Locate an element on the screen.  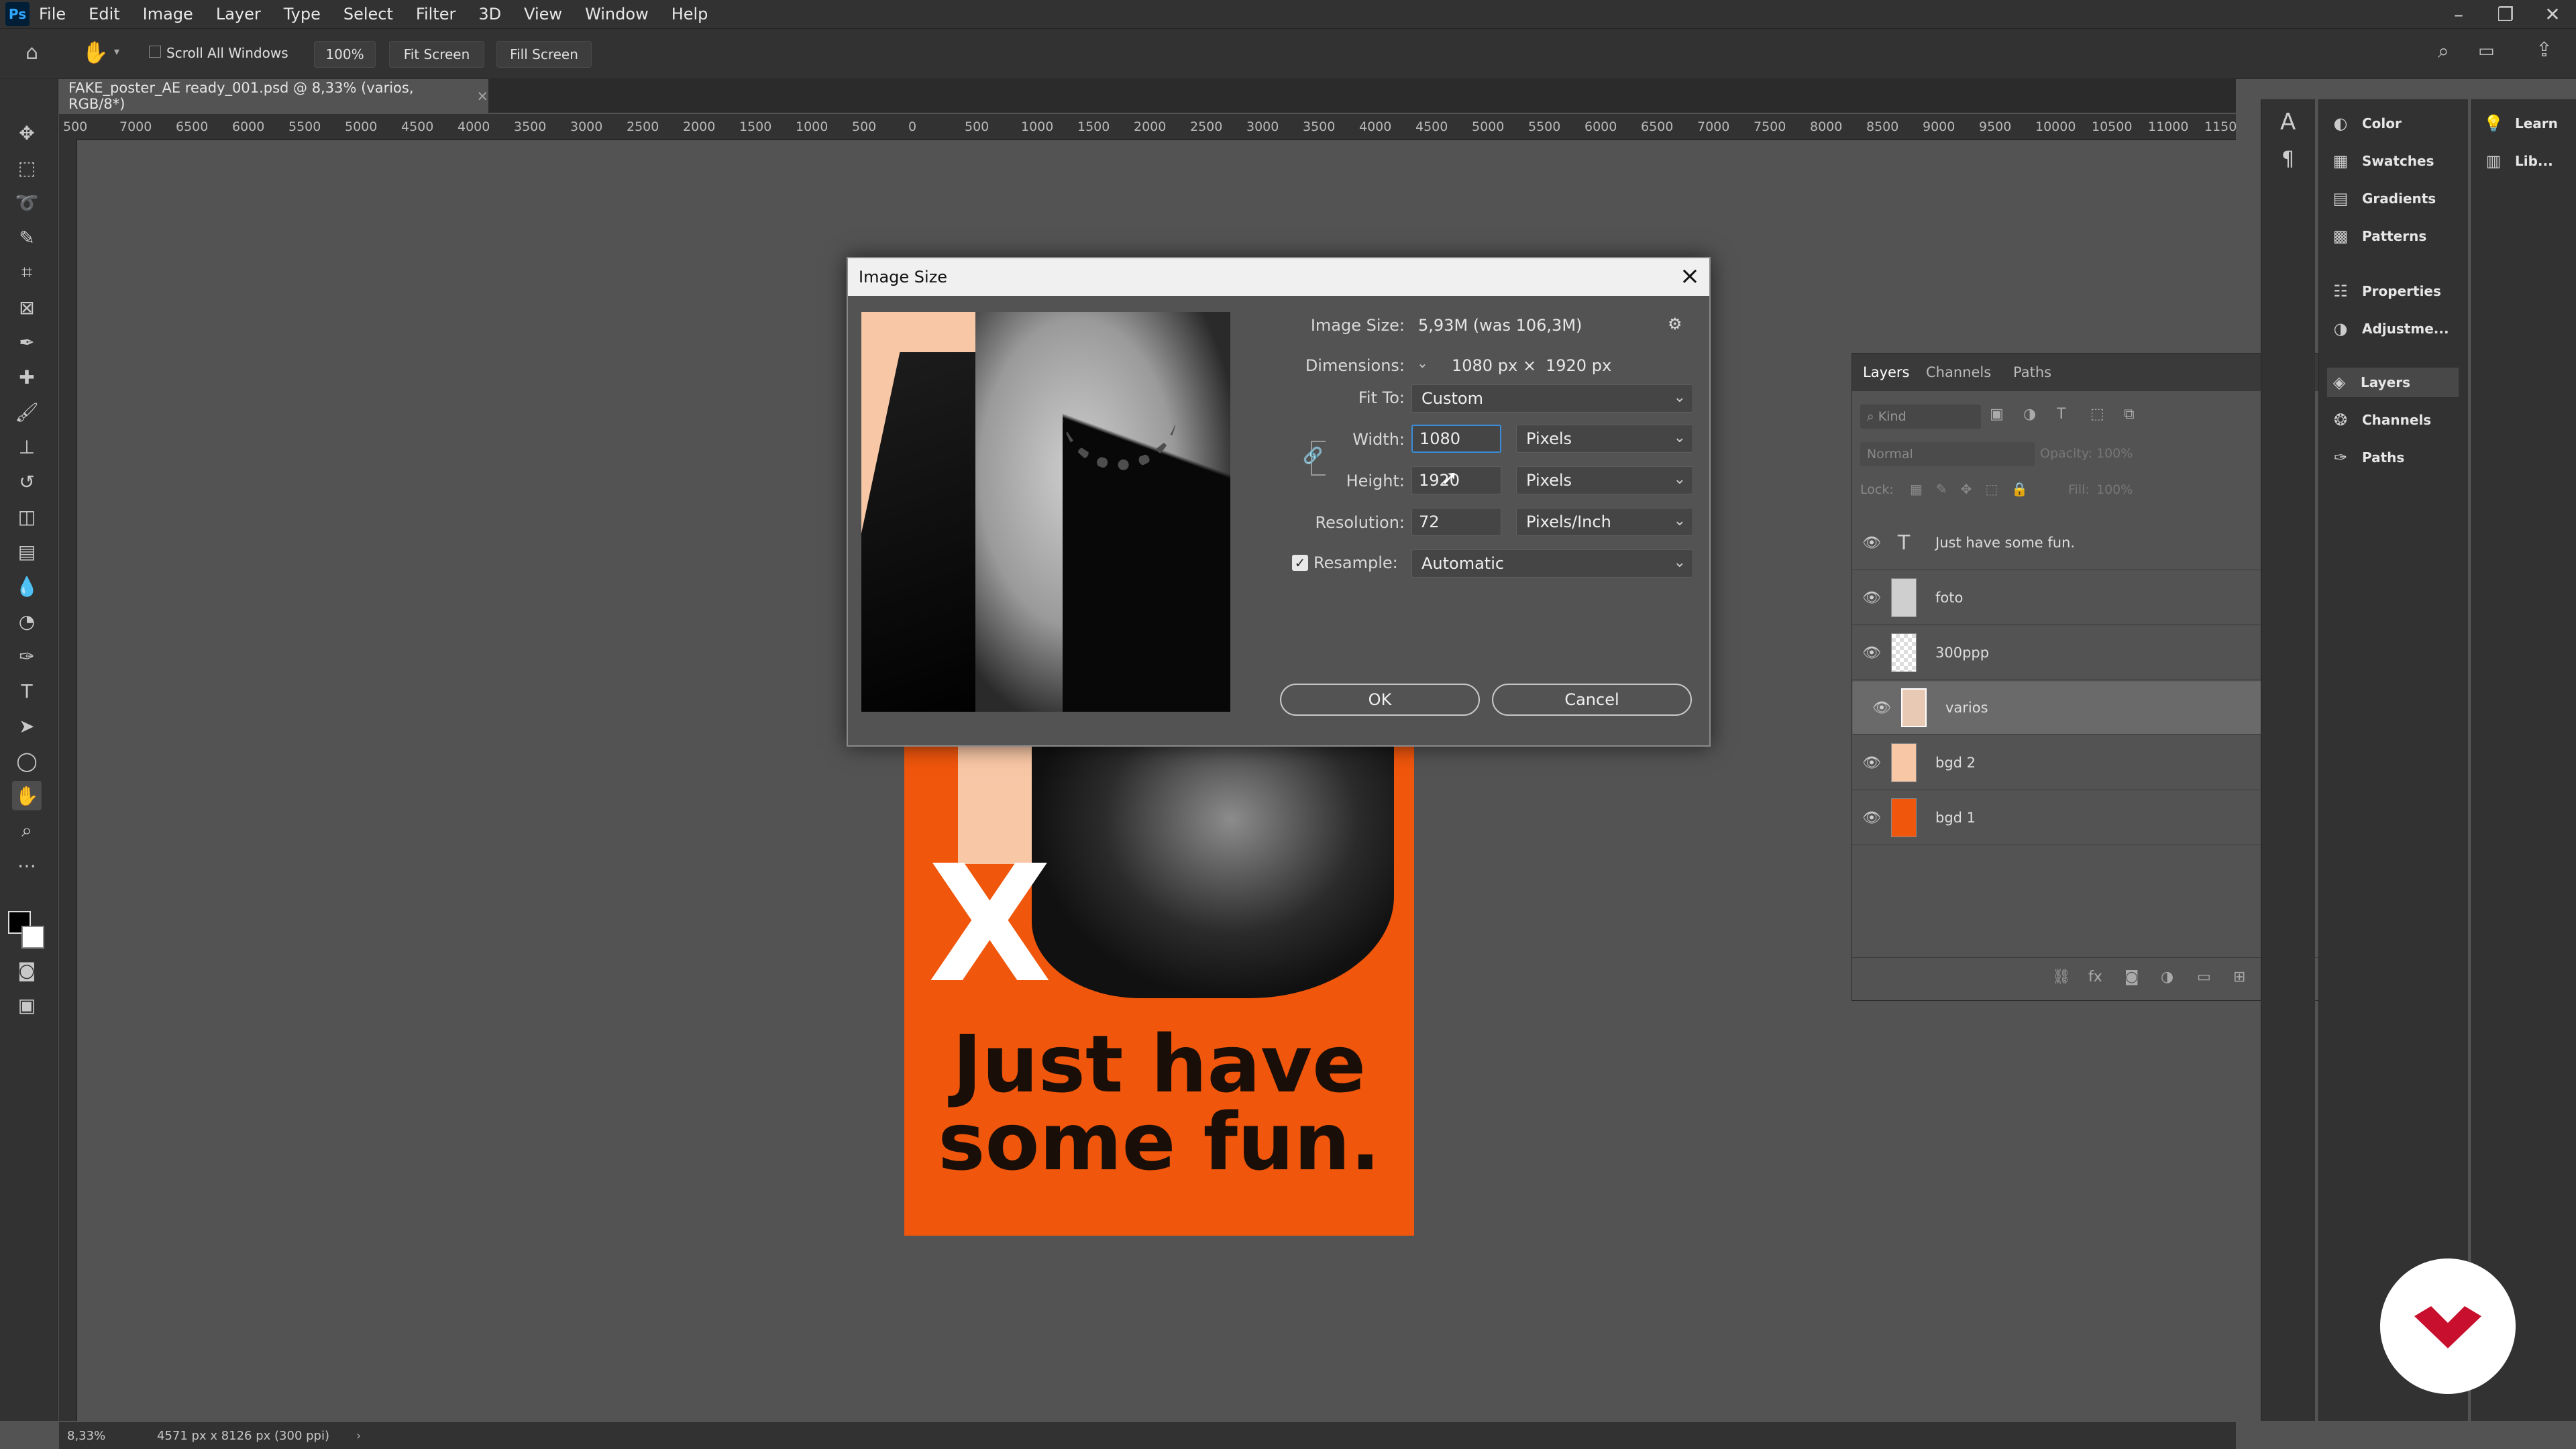
path-selection-tool-icon: ➤ is located at coordinates (27, 726).